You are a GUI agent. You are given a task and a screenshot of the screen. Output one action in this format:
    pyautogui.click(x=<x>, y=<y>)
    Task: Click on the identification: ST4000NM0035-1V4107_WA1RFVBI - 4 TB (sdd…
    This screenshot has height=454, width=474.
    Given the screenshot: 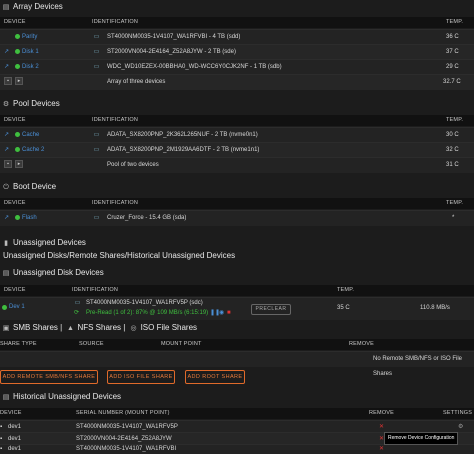 What is the action you would take?
    pyautogui.click(x=174, y=37)
    